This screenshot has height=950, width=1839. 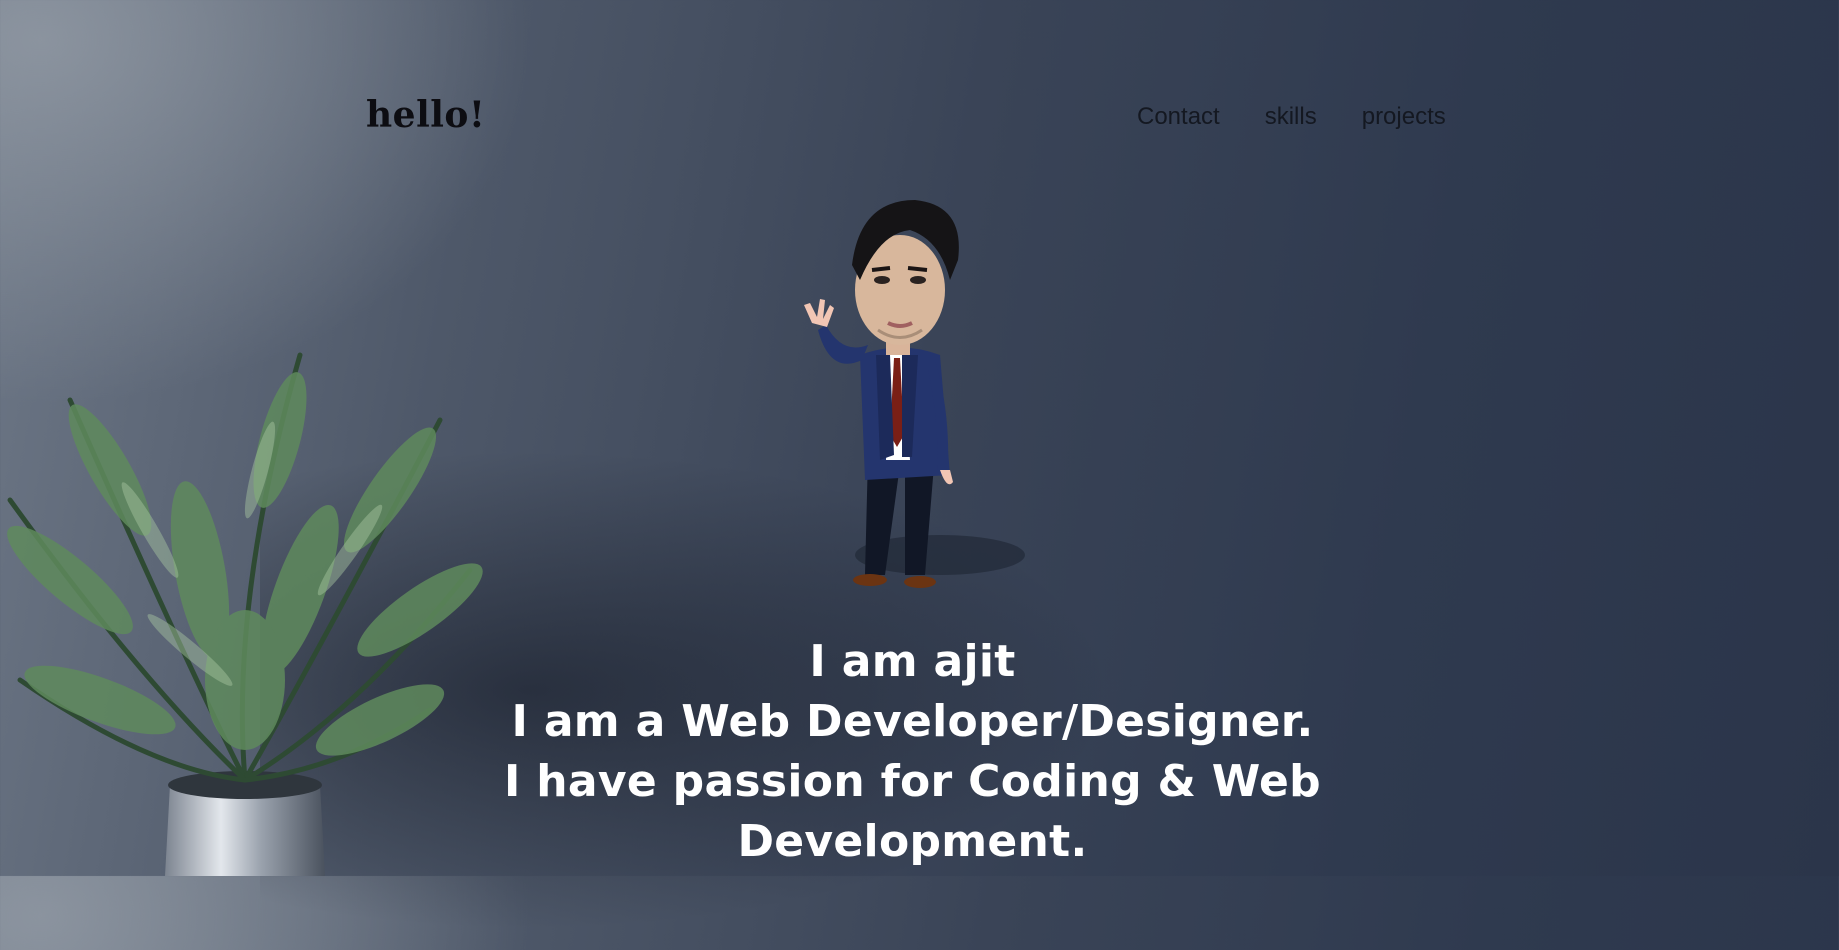 I want to click on intro-line-name: I am ajit, so click(x=912, y=661).